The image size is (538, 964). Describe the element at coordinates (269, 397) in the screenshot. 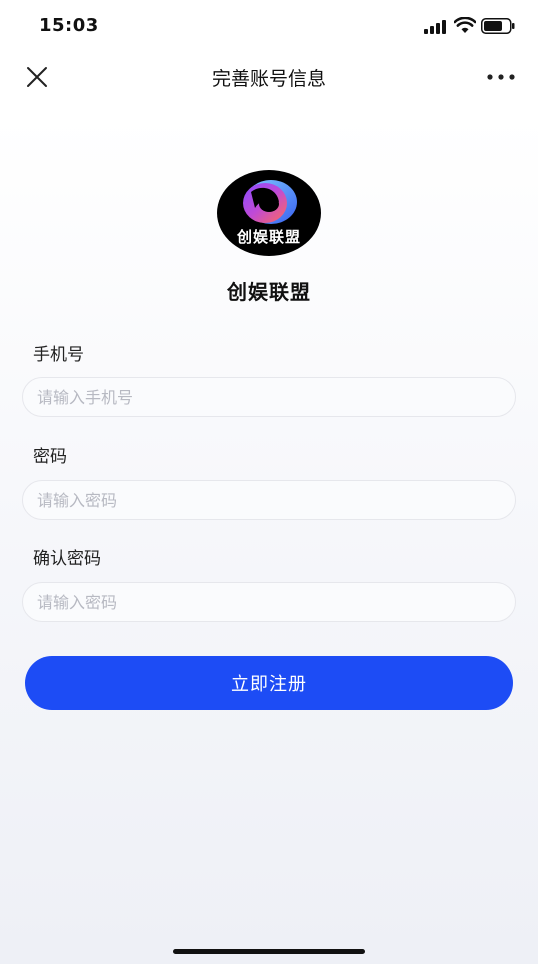

I see `phone-input` at that location.